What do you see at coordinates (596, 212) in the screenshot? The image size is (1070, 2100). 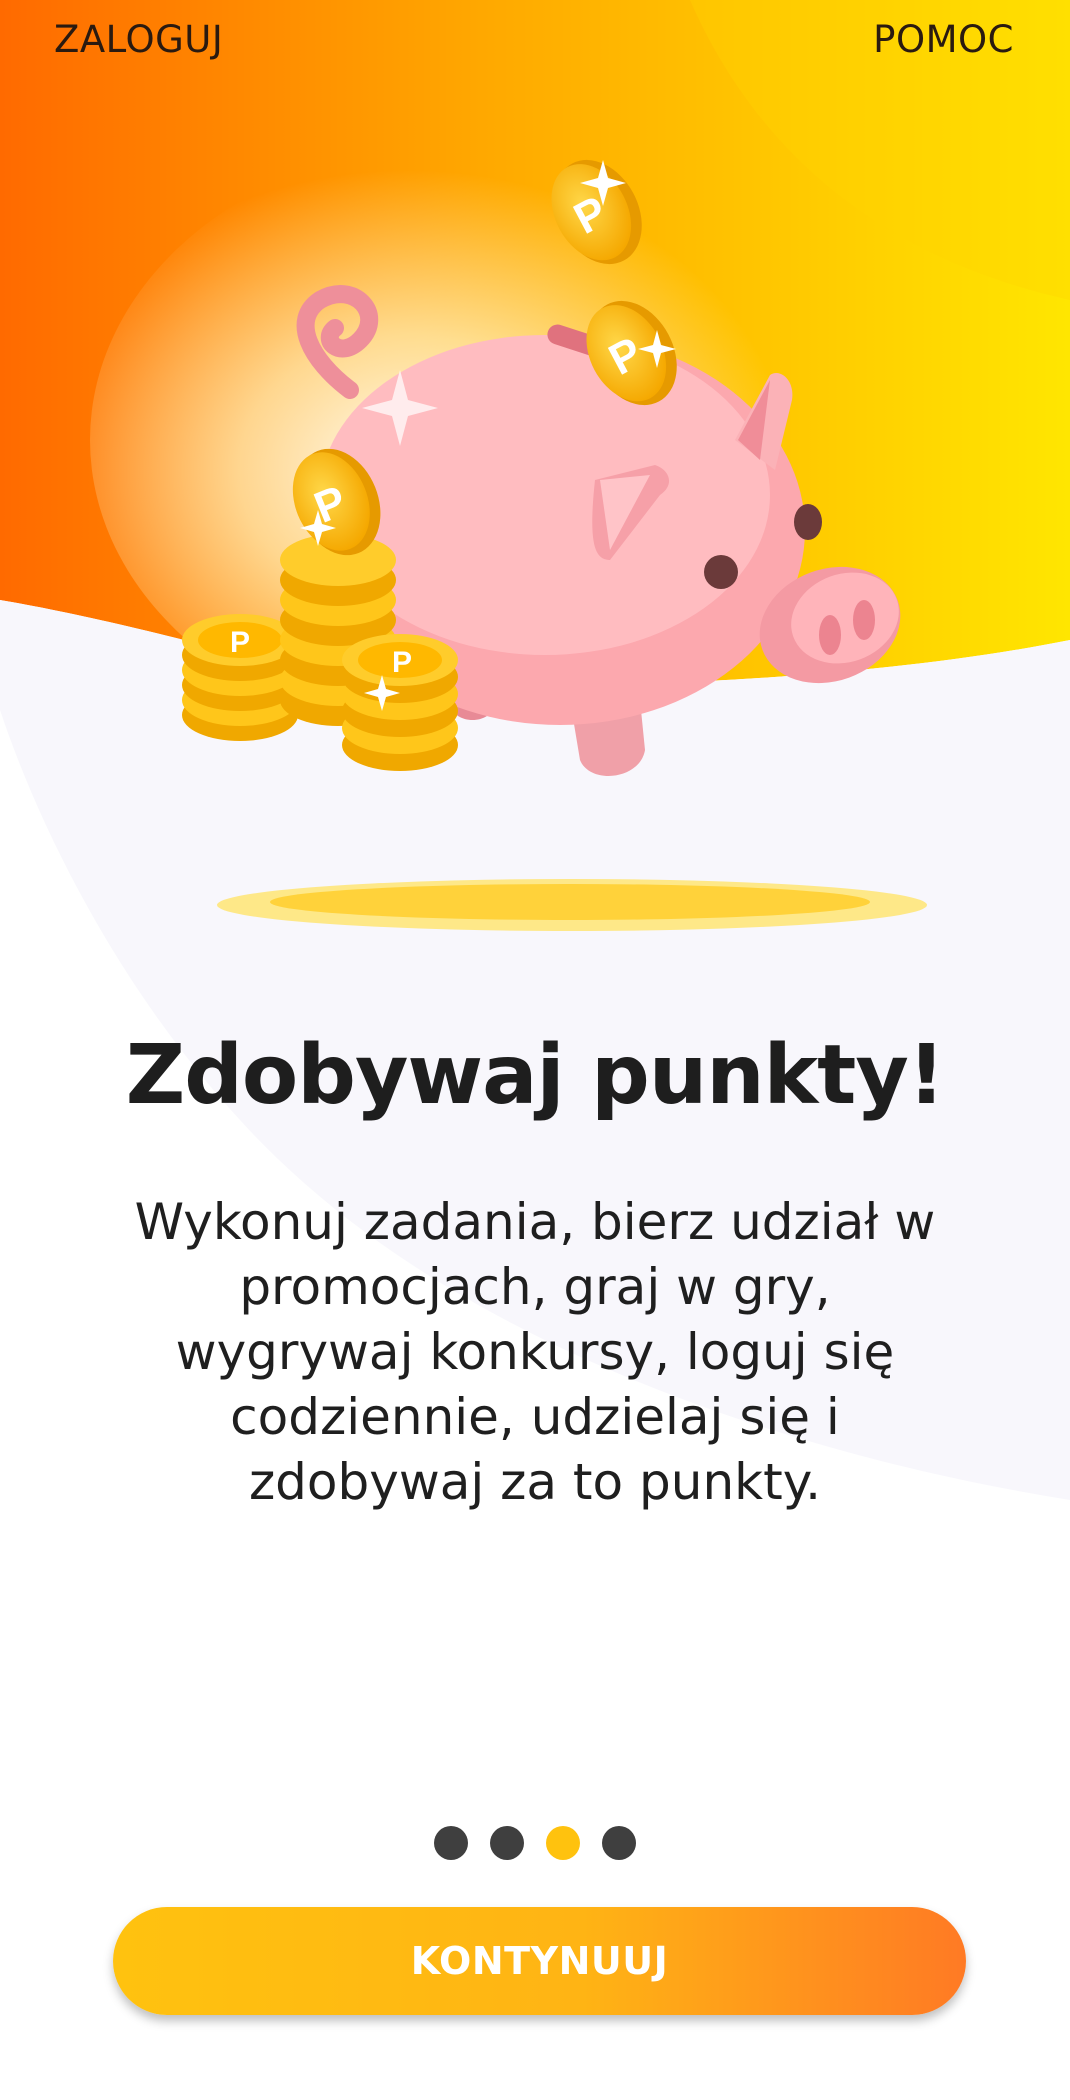 I see `coin-icon: P` at bounding box center [596, 212].